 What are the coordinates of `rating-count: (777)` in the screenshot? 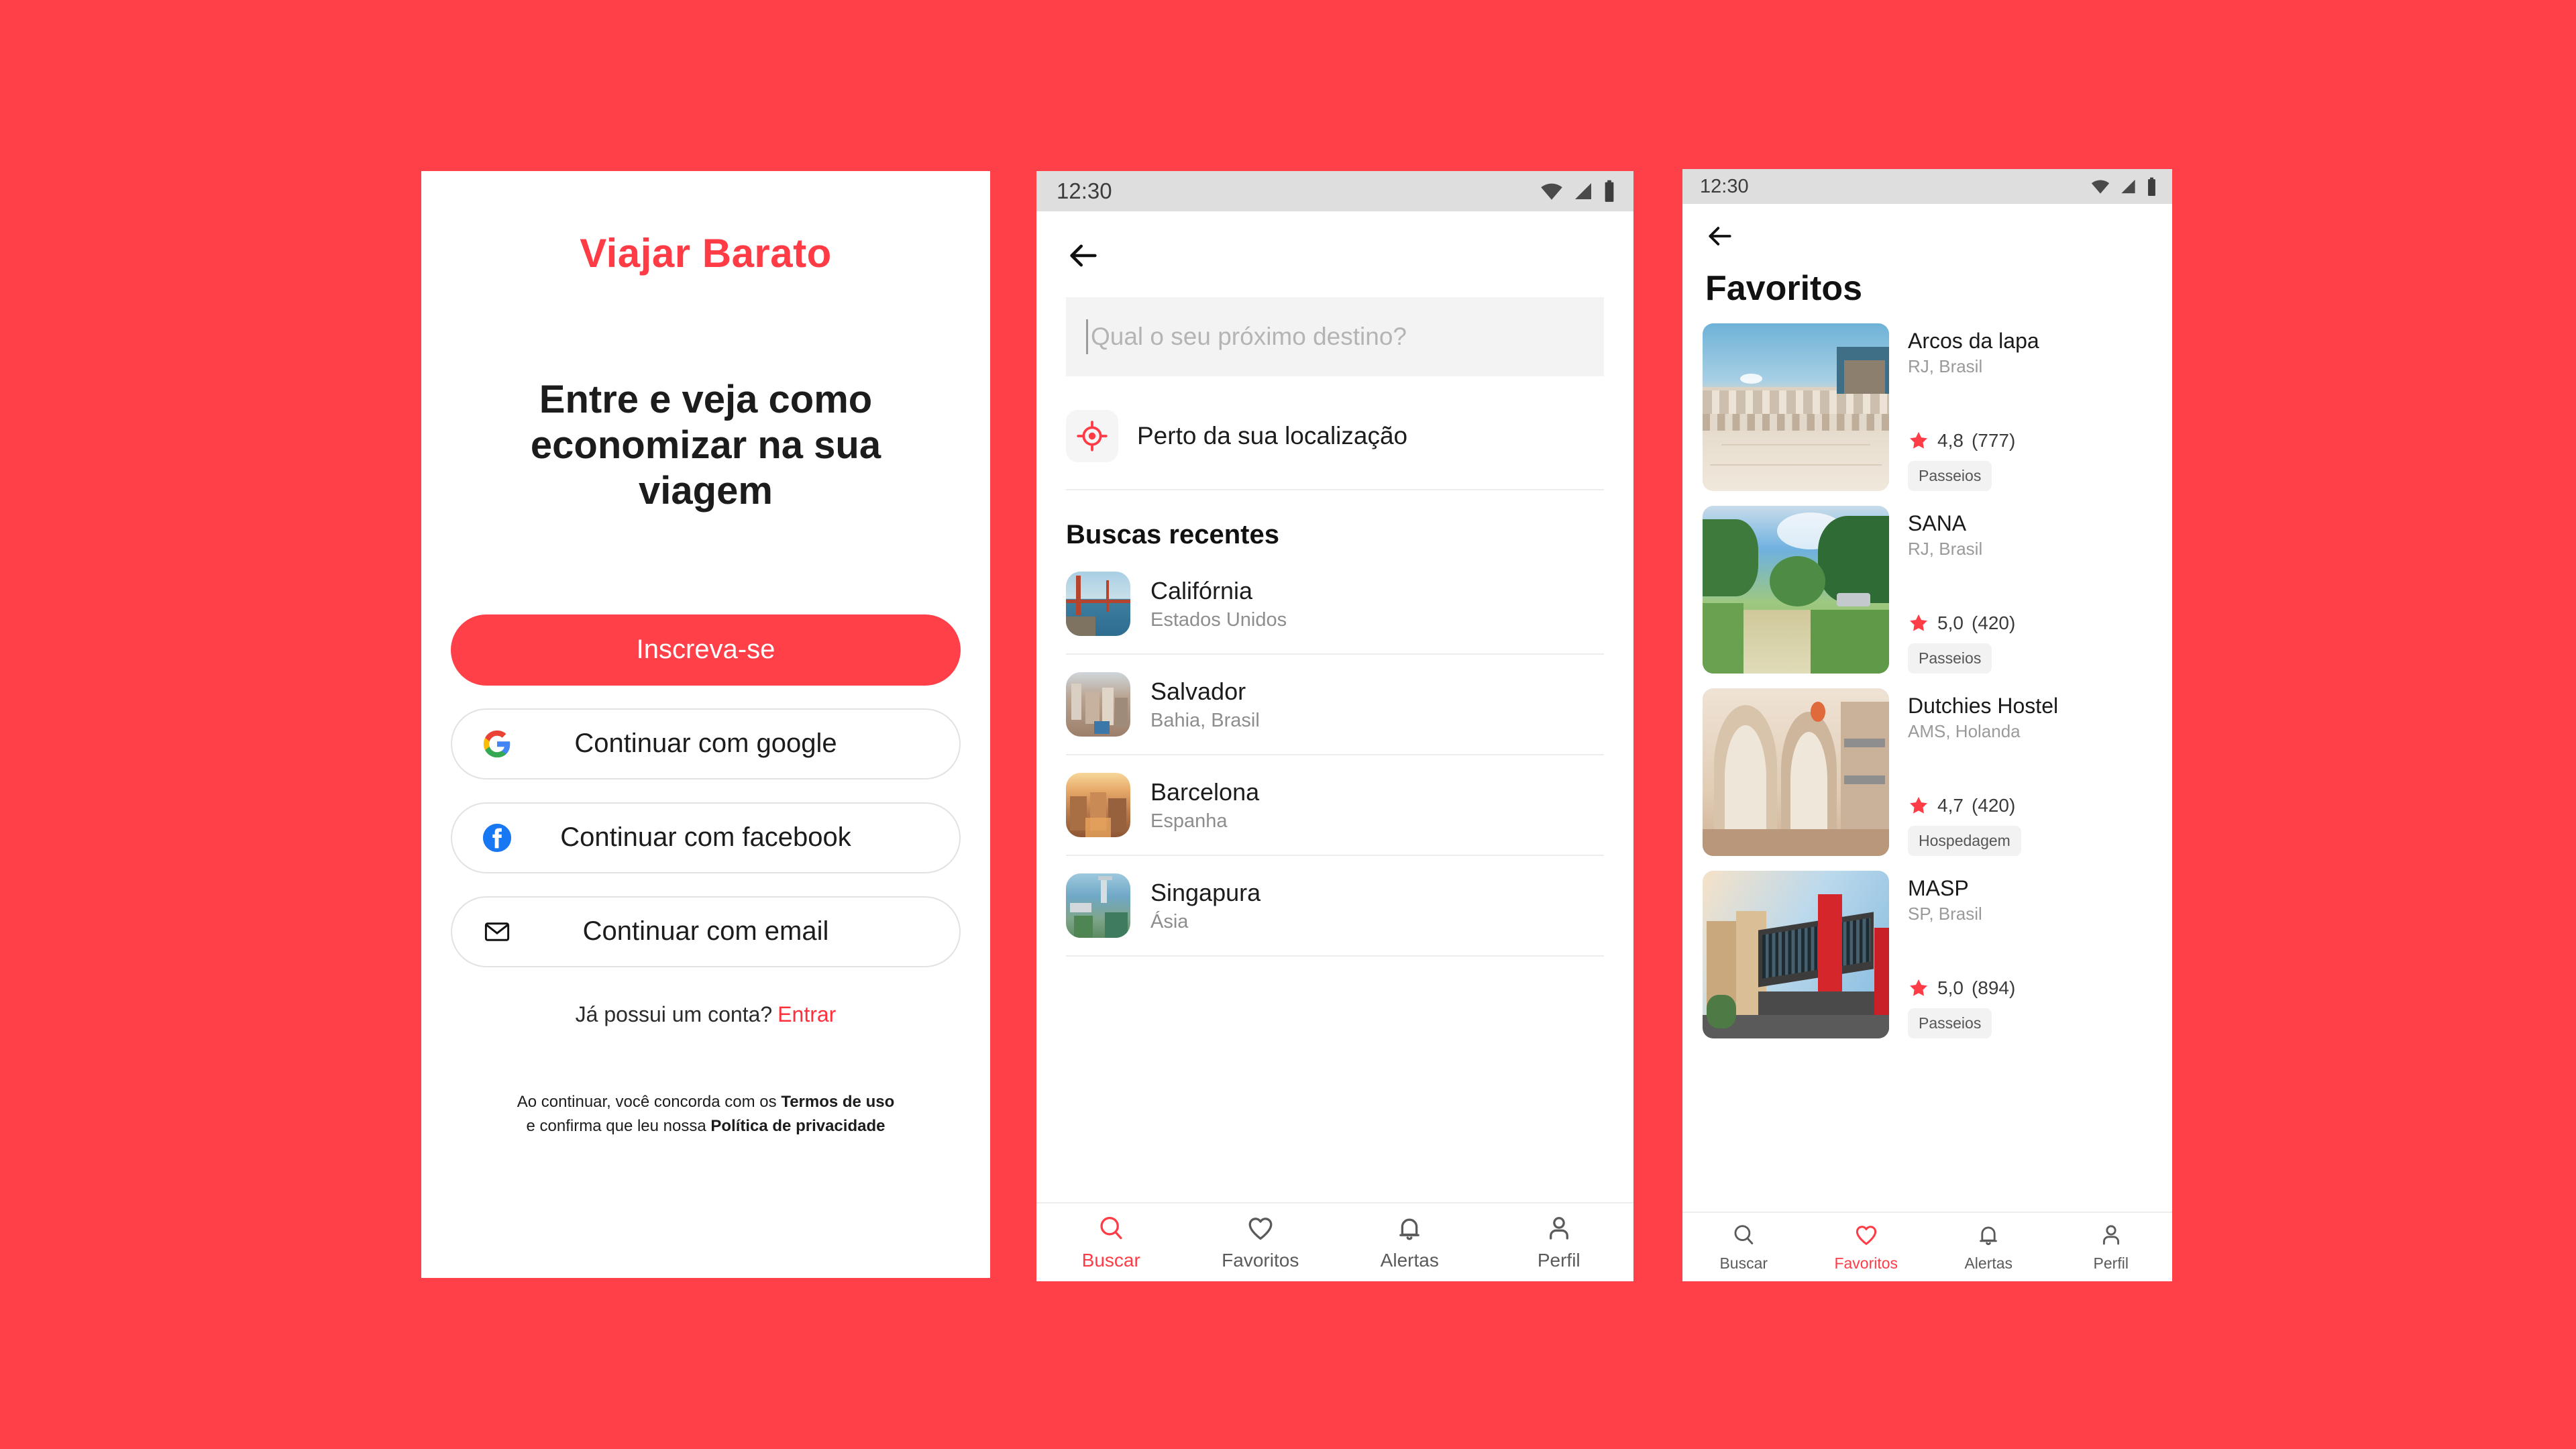 It's located at (1993, 440).